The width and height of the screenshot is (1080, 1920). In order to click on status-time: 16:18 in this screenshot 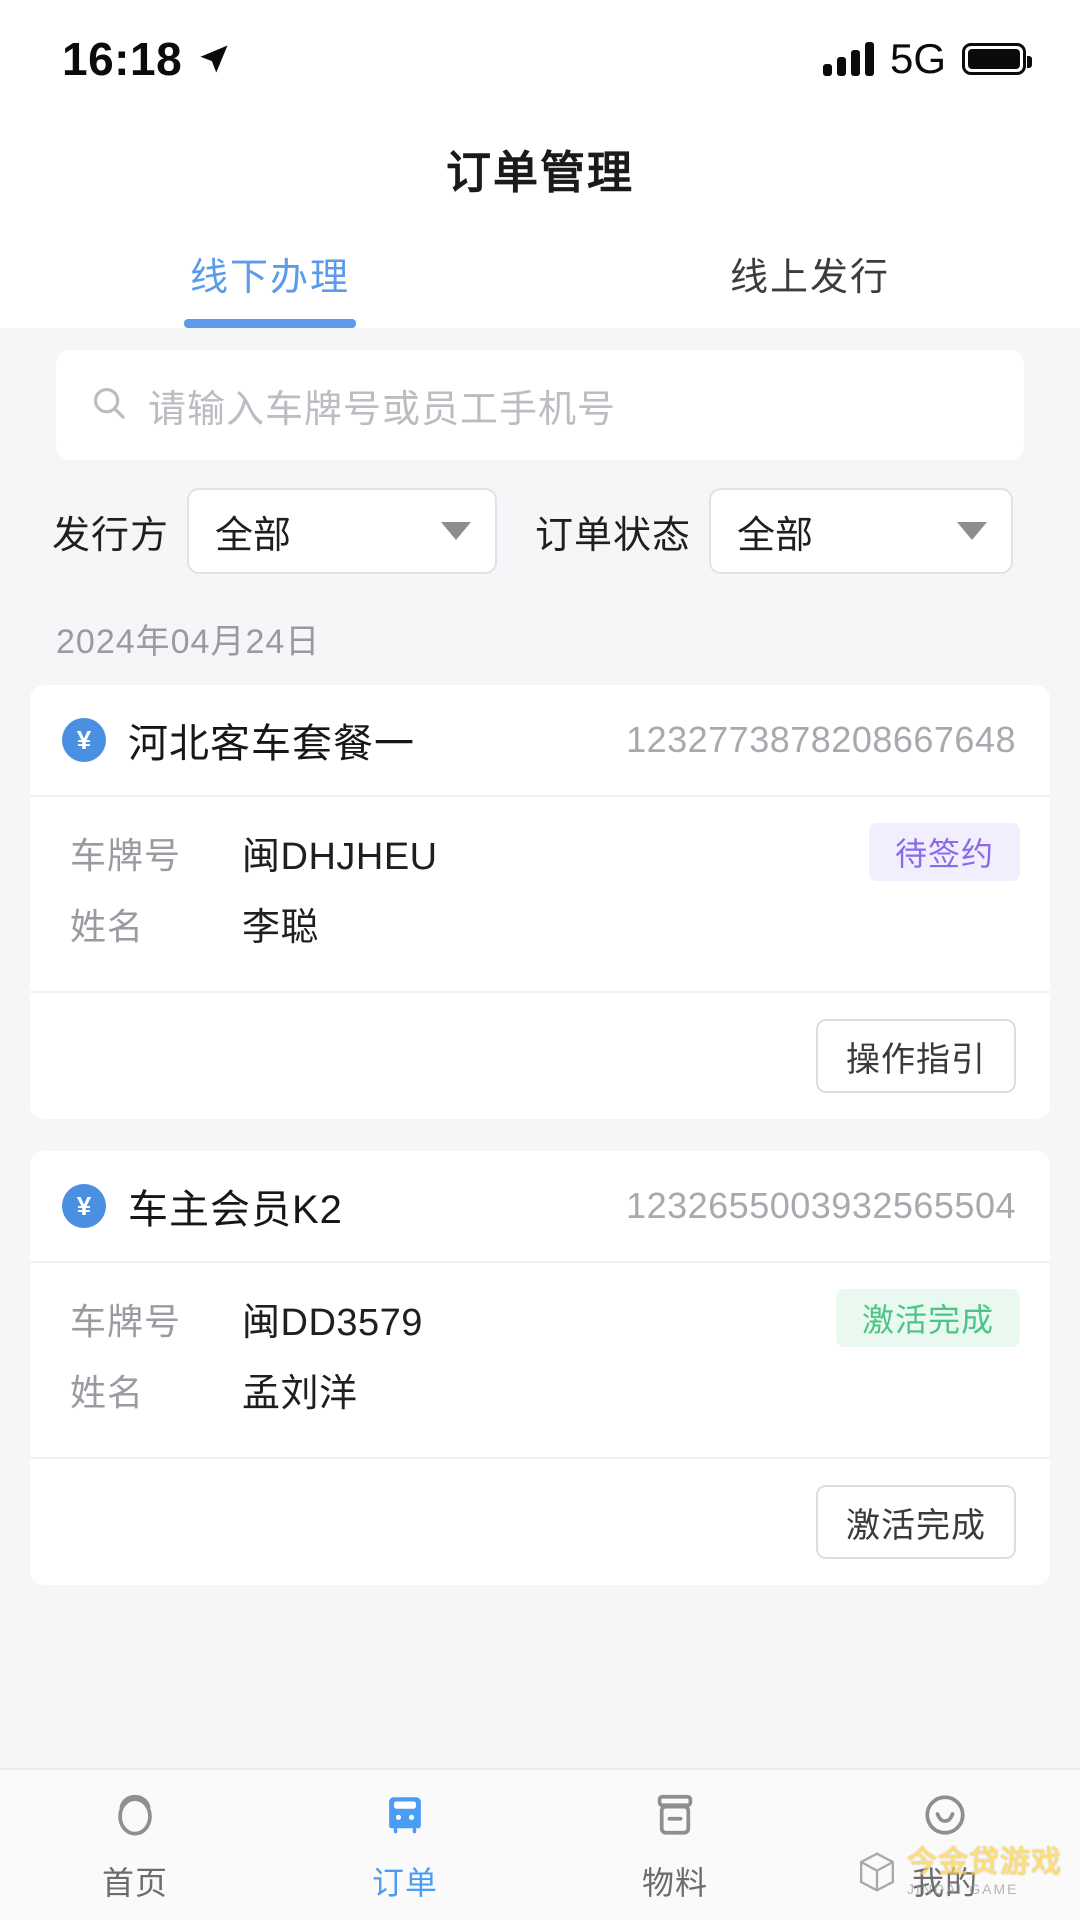, I will do `click(122, 59)`.